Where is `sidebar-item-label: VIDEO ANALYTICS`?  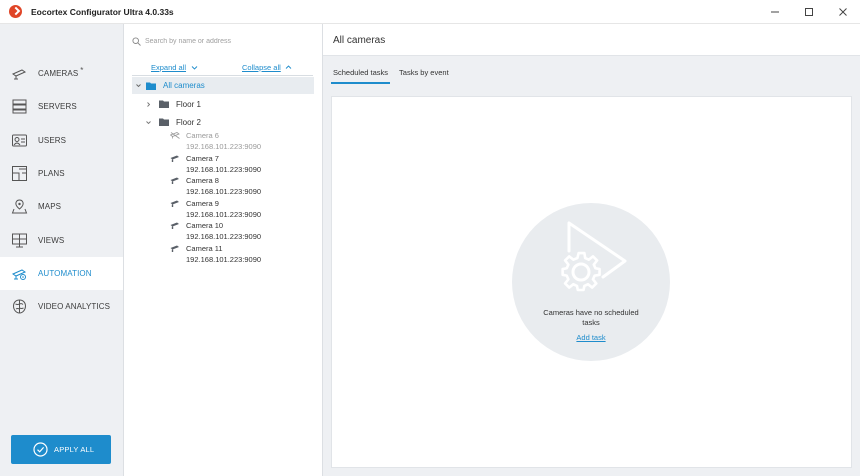
sidebar-item-label: VIDEO ANALYTICS is located at coordinates (74, 306).